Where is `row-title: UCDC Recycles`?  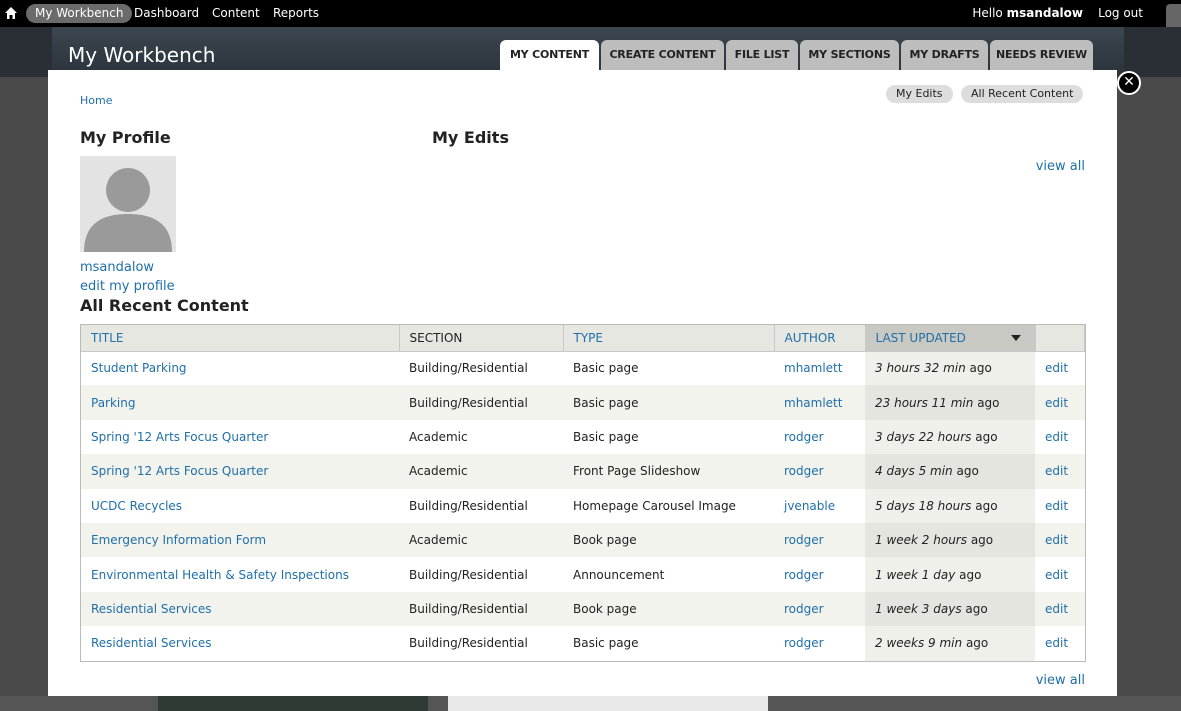
row-title: UCDC Recycles is located at coordinates (240, 506).